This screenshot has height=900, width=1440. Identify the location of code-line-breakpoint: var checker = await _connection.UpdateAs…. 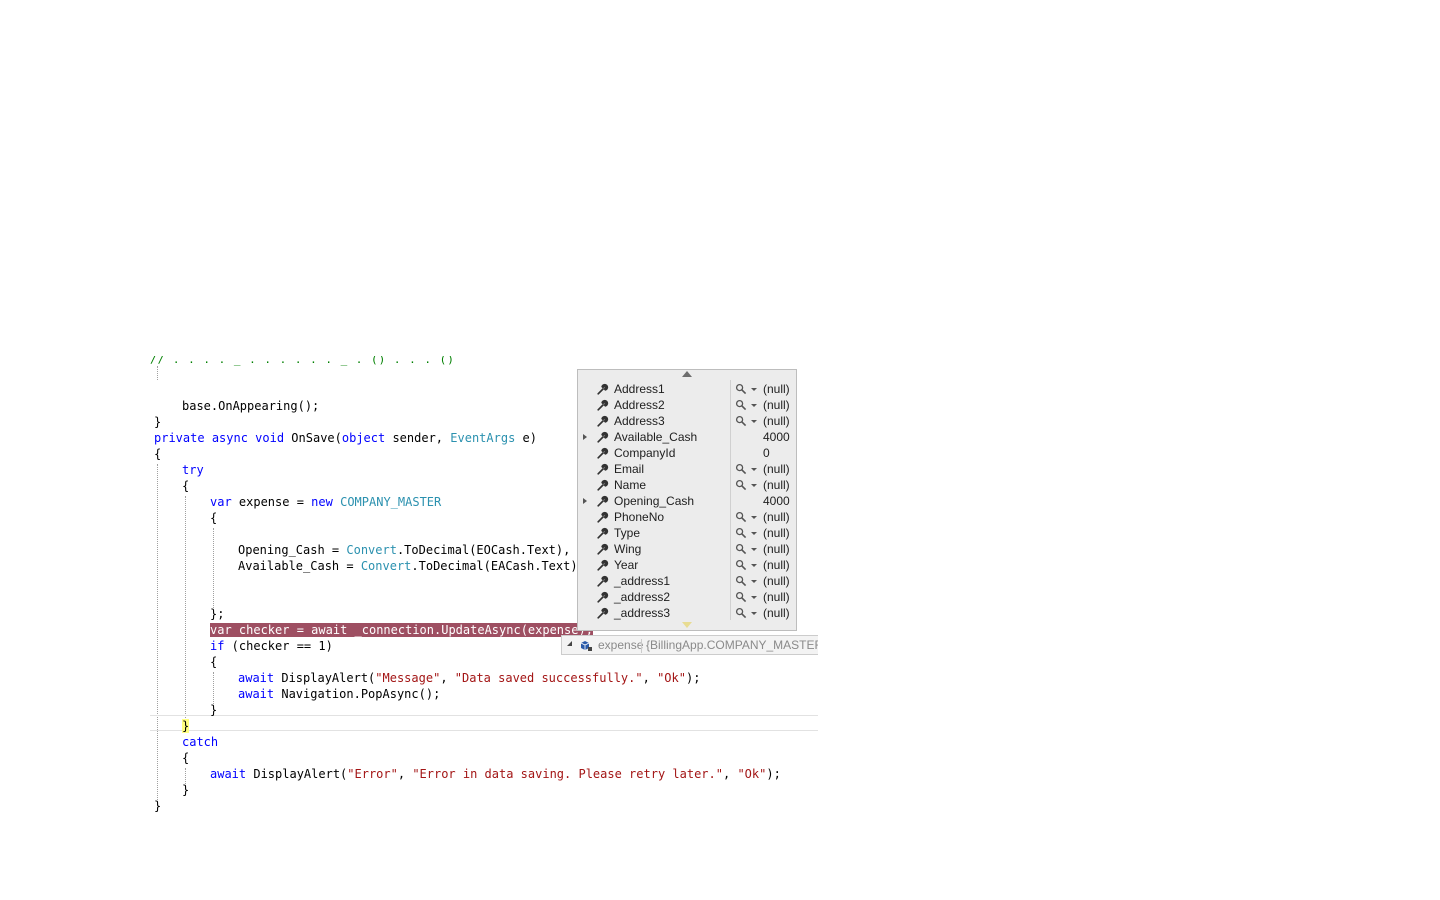
(401, 630).